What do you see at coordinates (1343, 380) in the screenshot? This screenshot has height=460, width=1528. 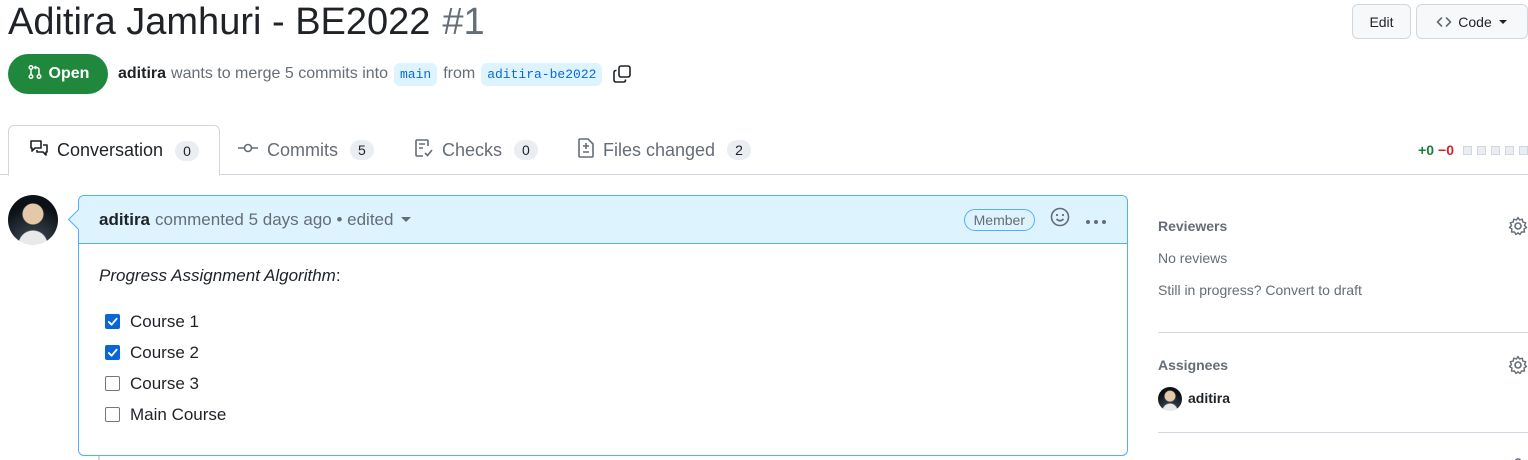 I see `sidebar-assignees: Assignees aditira` at bounding box center [1343, 380].